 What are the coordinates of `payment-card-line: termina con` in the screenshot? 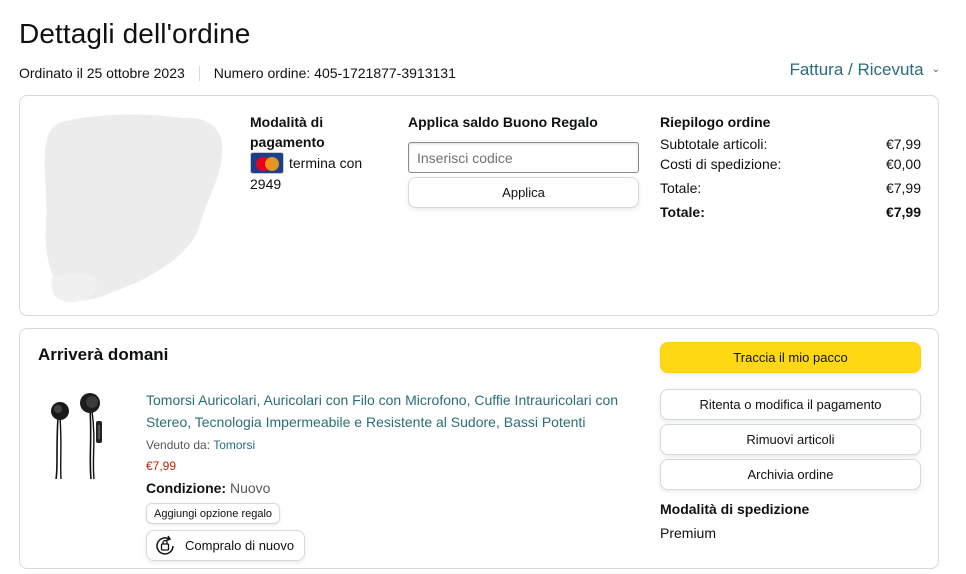 It's located at (315, 163).